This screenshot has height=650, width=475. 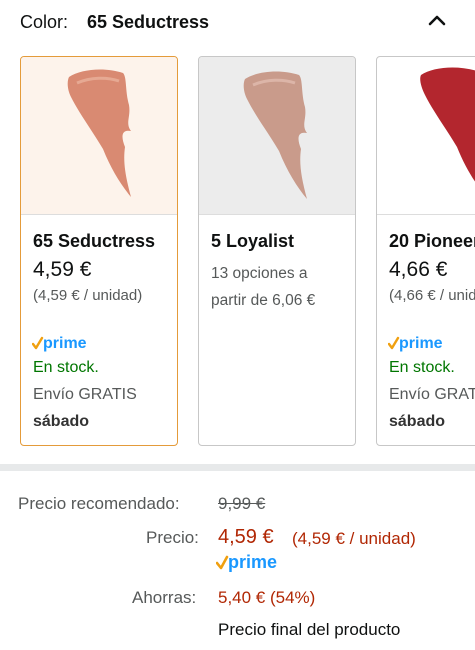 I want to click on final-price-note: Precio final del producto, so click(x=309, y=629).